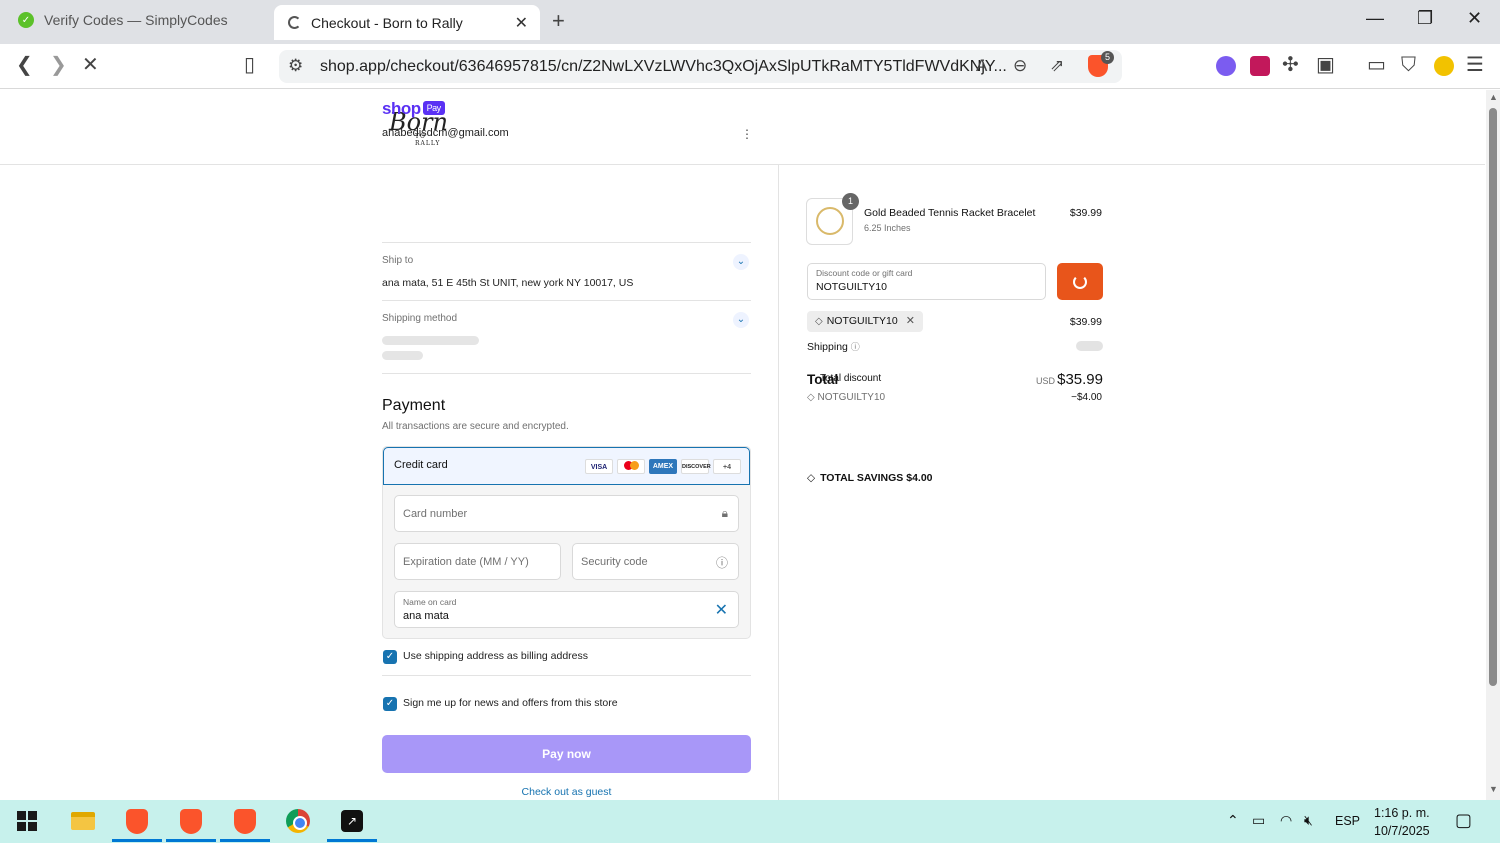 This screenshot has height=843, width=1500. I want to click on pay-now-button: Pay now, so click(566, 754).